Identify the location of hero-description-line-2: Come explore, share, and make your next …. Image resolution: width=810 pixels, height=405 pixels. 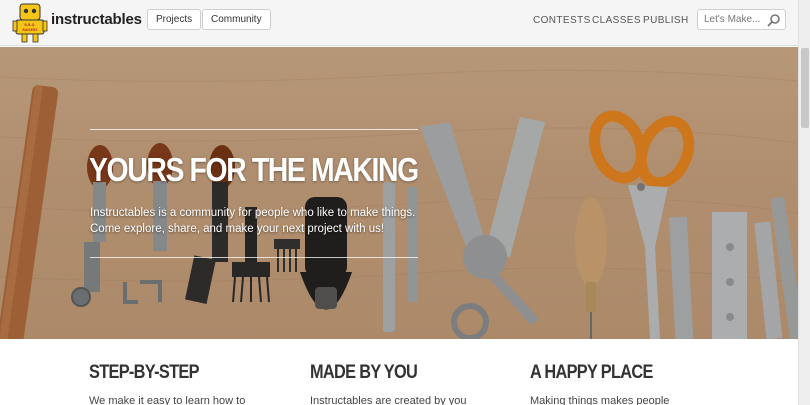
(237, 229).